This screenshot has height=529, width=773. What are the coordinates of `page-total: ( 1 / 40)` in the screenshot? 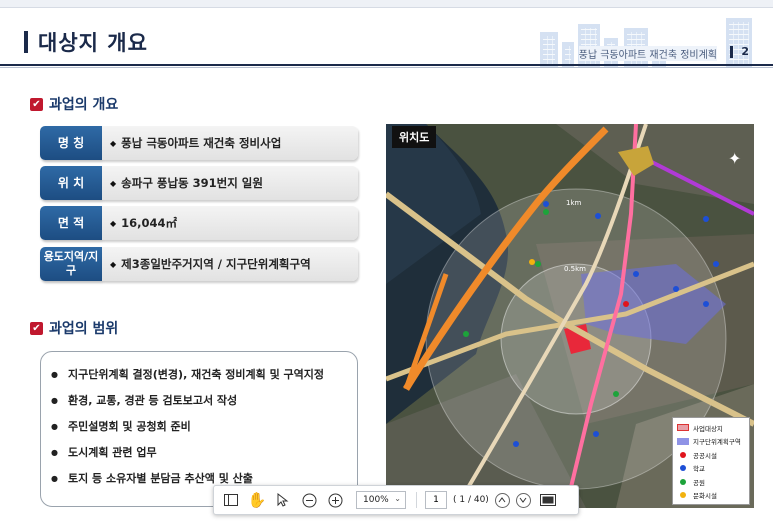 It's located at (471, 500).